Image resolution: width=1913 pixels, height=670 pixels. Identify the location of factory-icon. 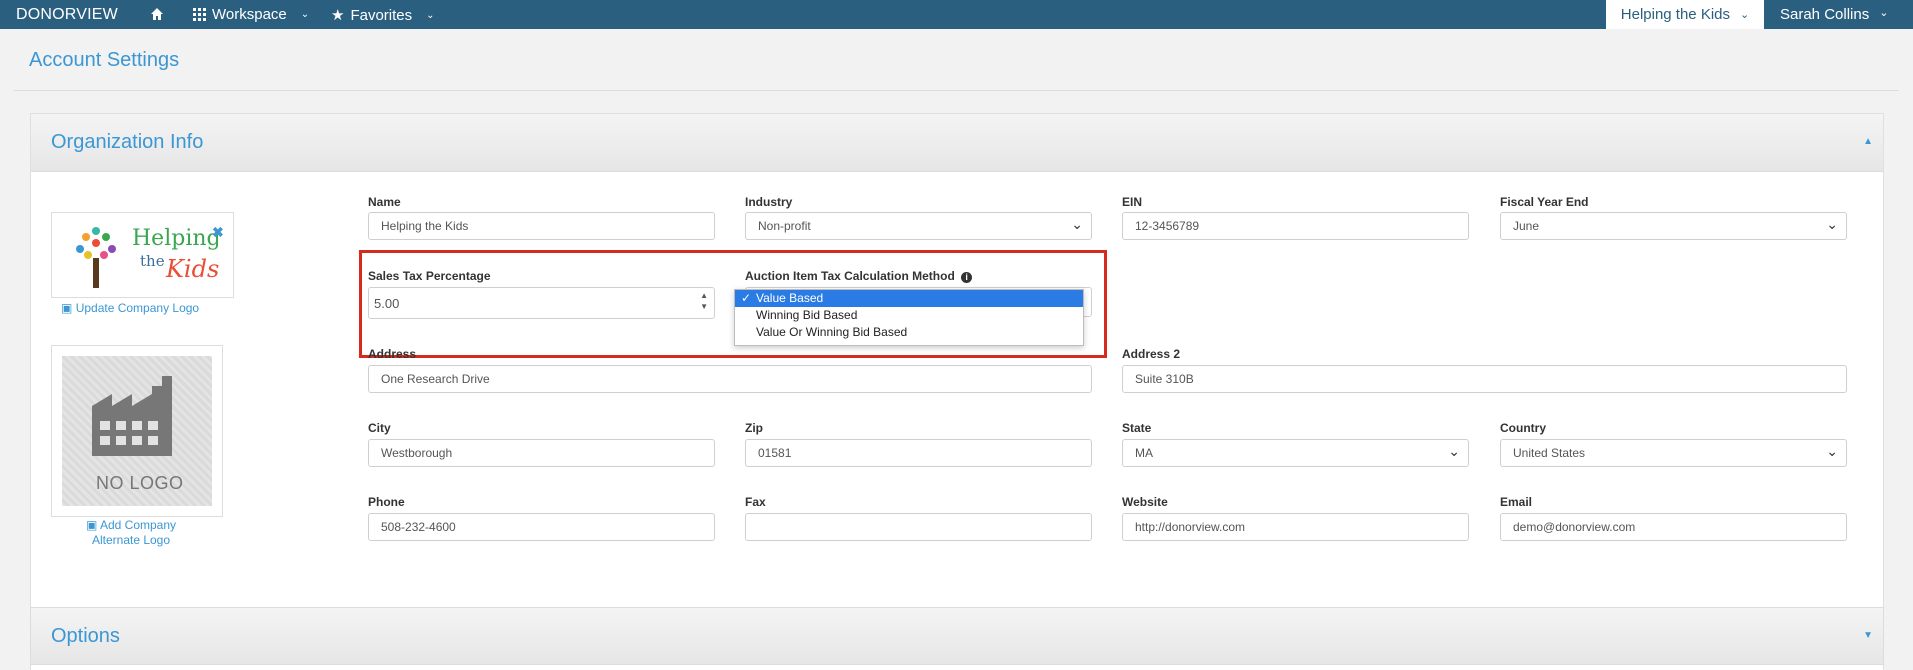
(132, 416).